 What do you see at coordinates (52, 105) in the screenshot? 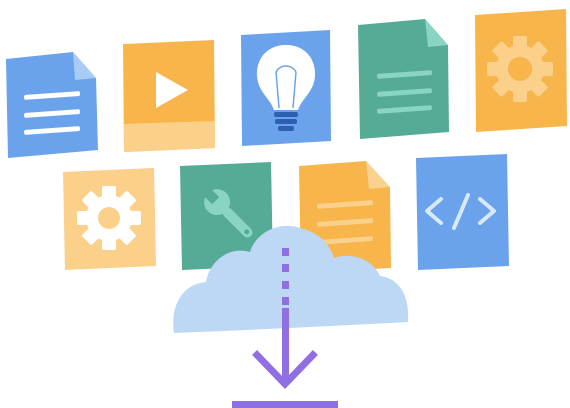
I see `document-tile-blue` at bounding box center [52, 105].